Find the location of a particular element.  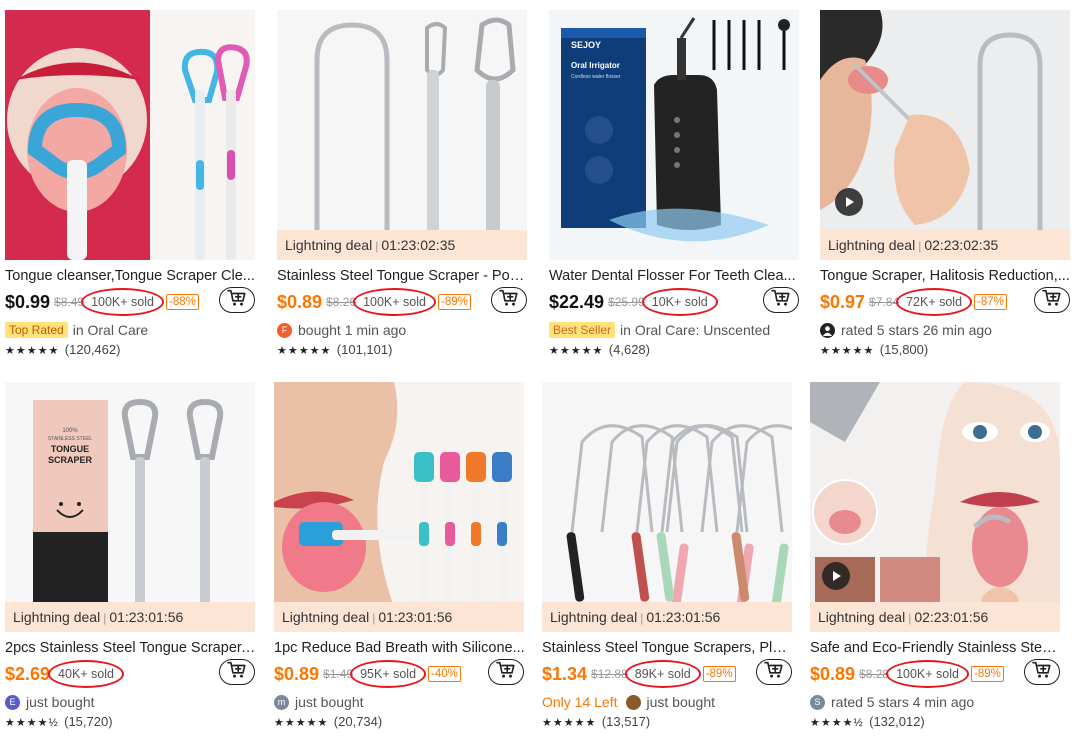

rating-row: ★★★★½ (15,720) is located at coordinates (133, 721).